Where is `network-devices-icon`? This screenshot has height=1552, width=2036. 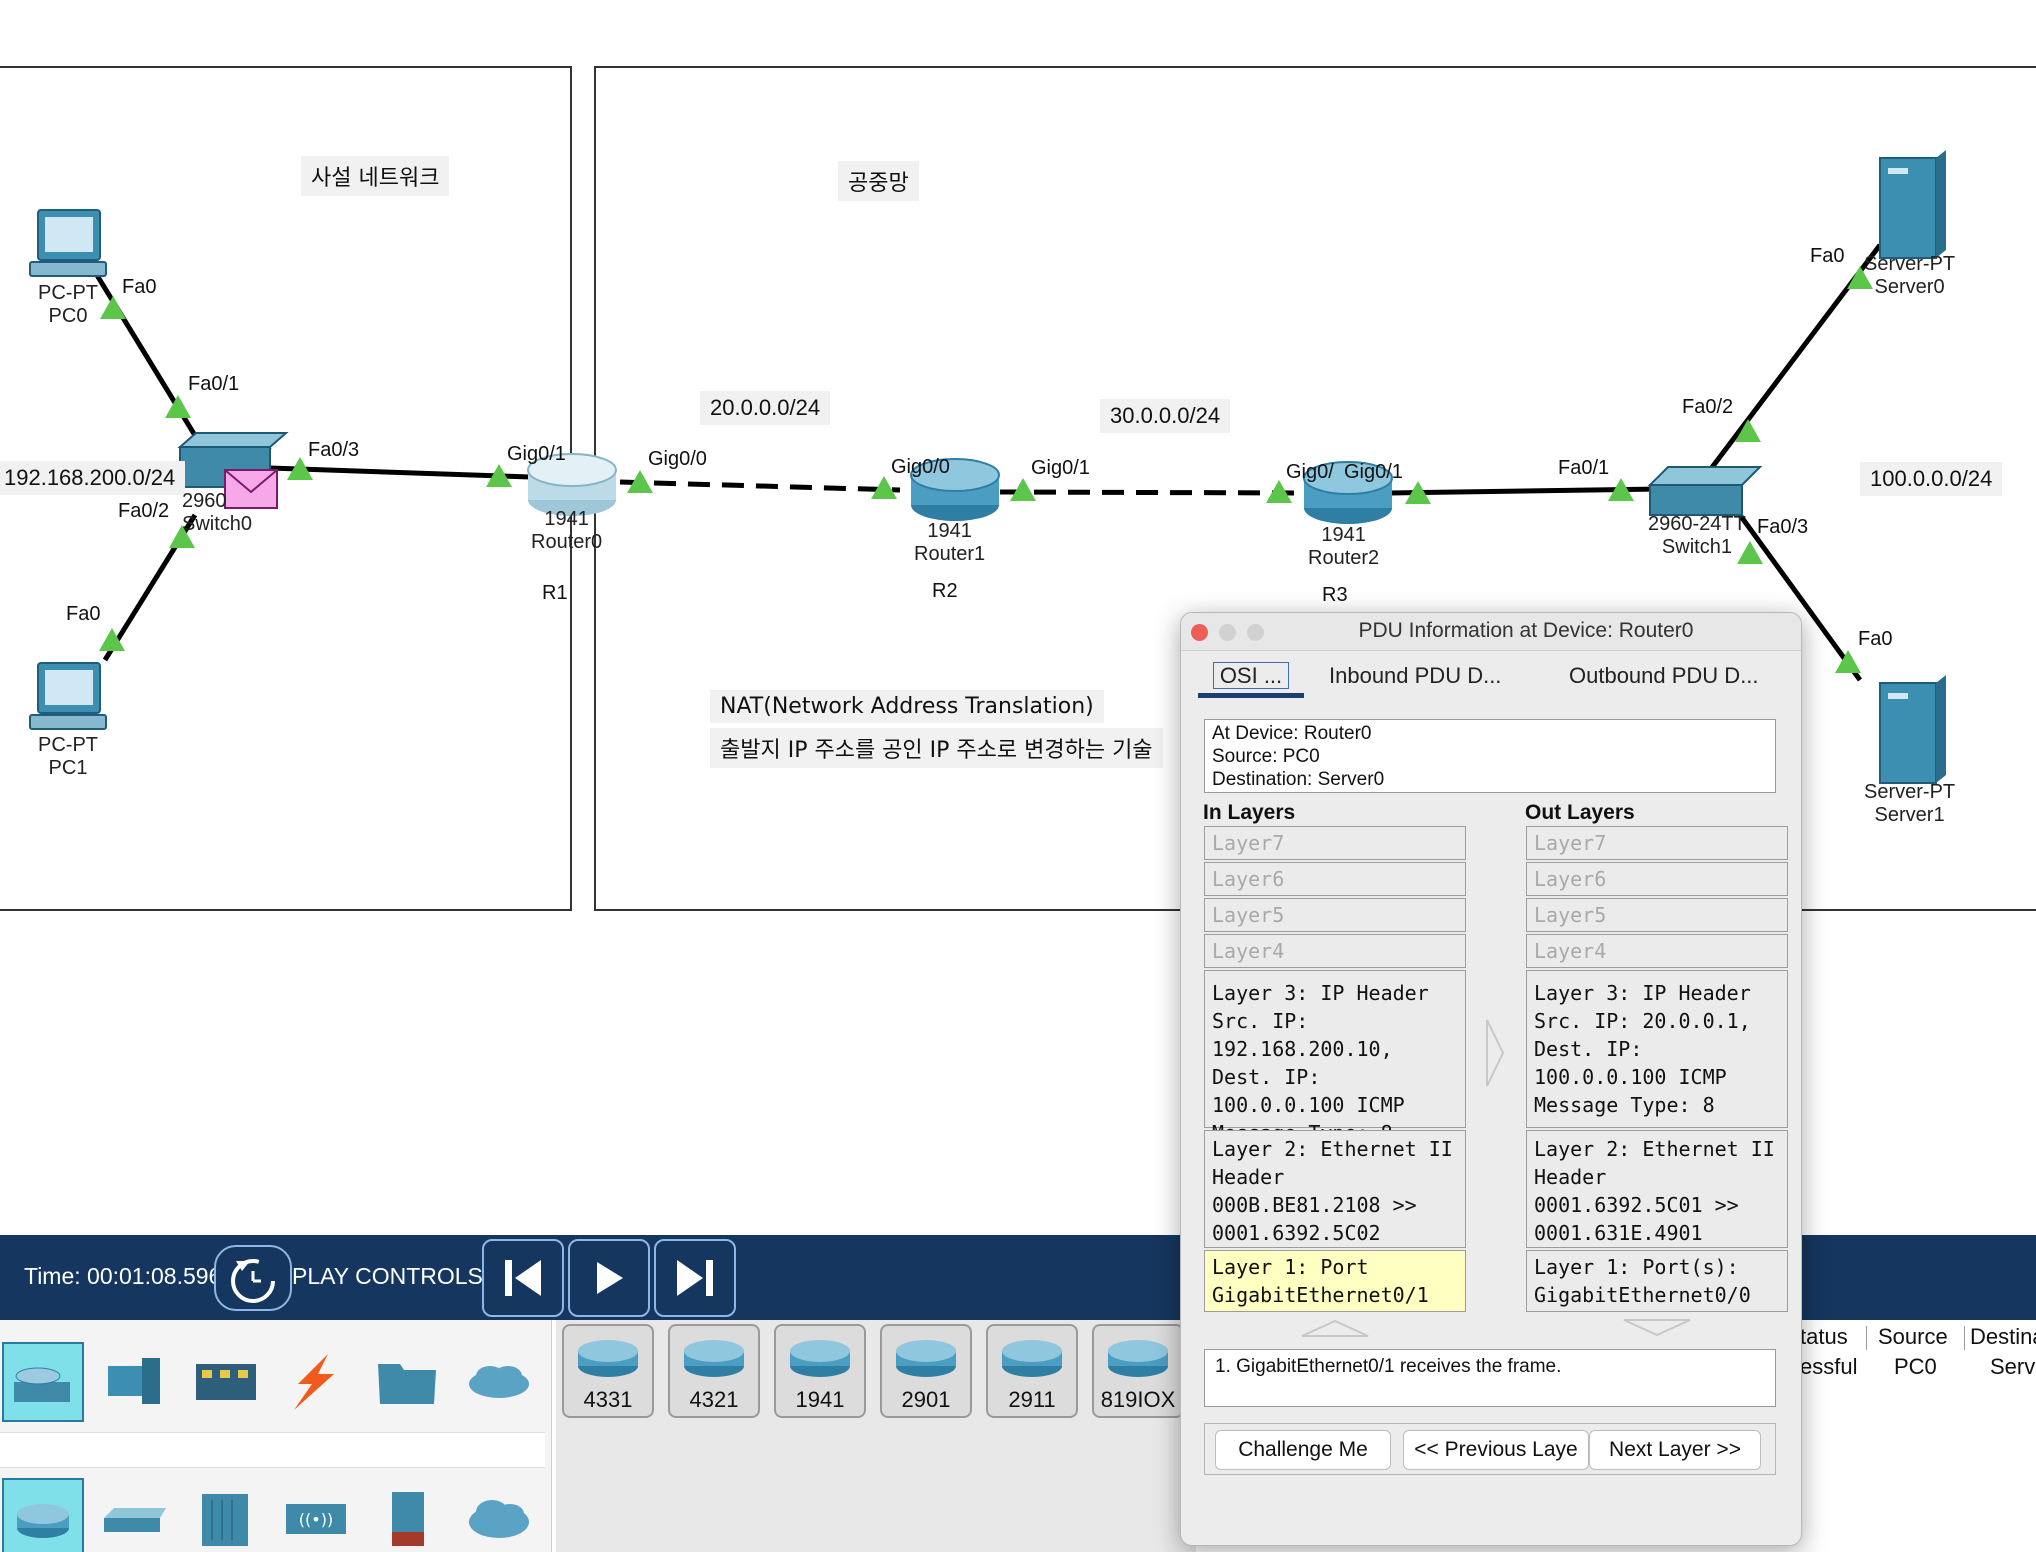 network-devices-icon is located at coordinates (42, 1384).